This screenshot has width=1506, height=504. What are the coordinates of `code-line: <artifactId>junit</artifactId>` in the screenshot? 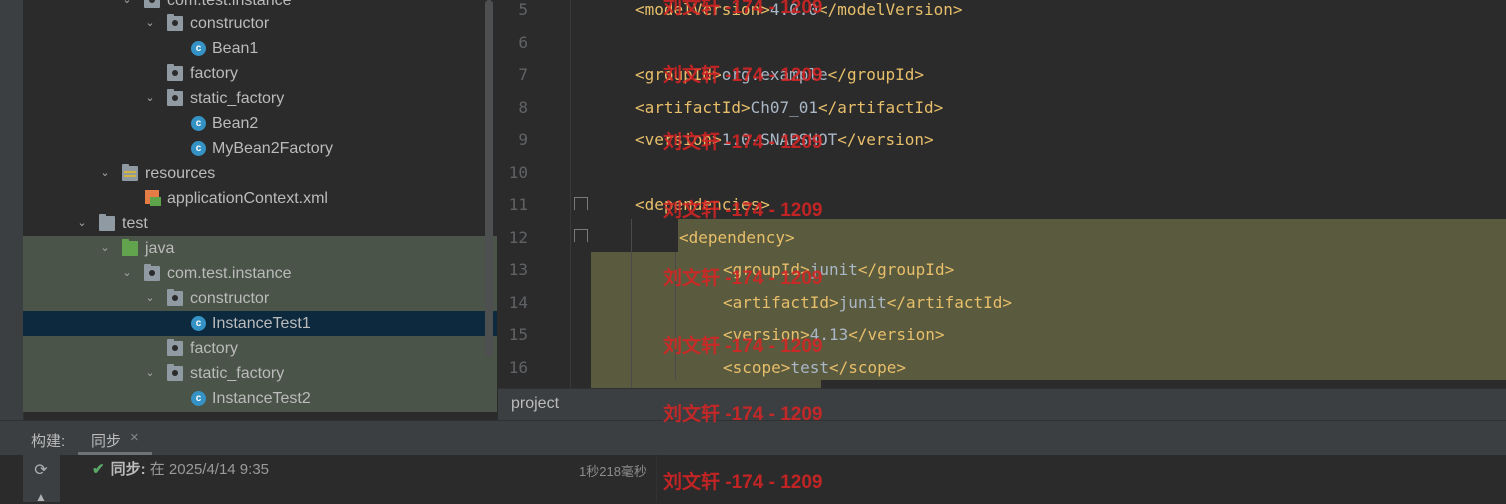 It's located at (867, 302).